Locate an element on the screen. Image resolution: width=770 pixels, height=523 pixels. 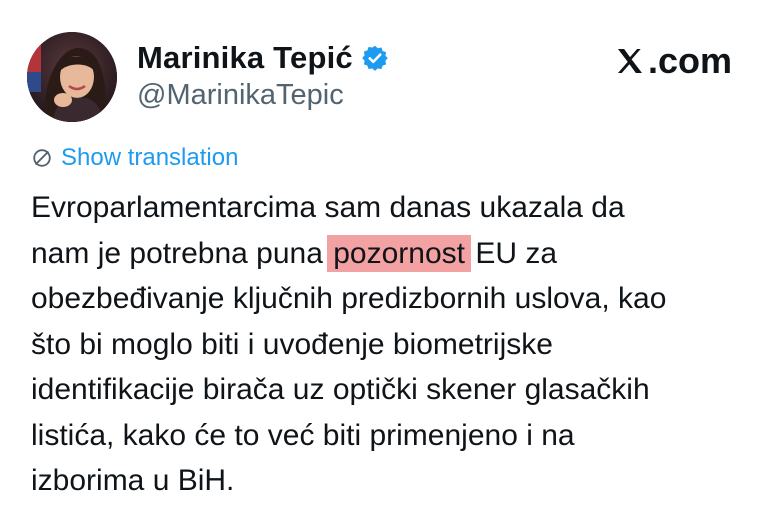
tweet-line: nam je potrebna puna pozornost EU za is located at coordinates (391, 254).